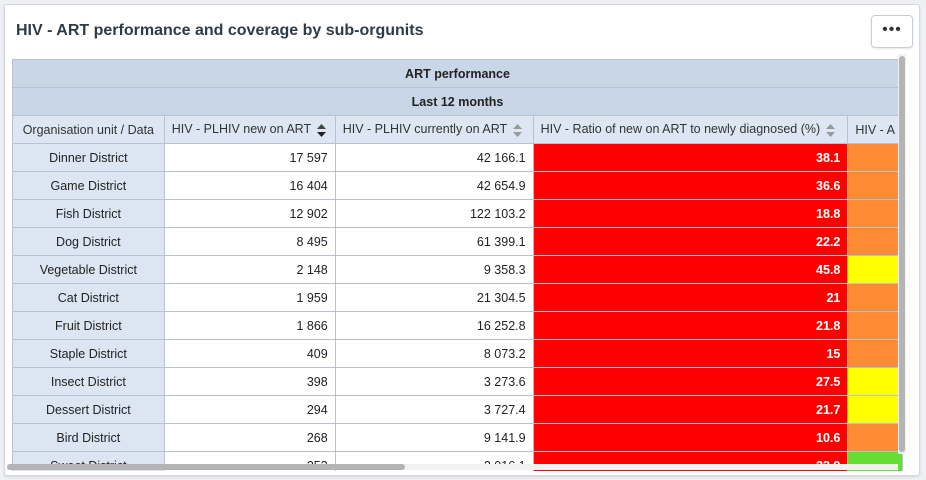  I want to click on ratio-cell: 21.7, so click(690, 409).